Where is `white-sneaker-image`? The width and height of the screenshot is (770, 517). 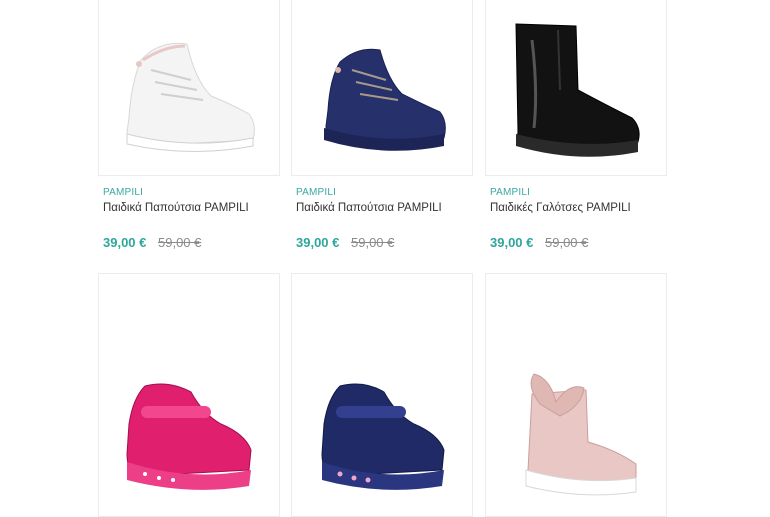 white-sneaker-image is located at coordinates (190, 97).